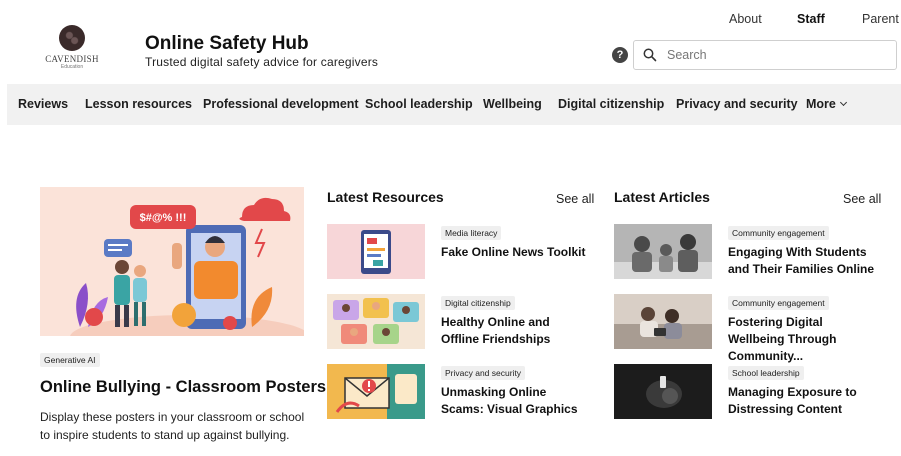 The height and width of the screenshot is (456, 901). I want to click on nav-item-professional-development: Professional development, so click(281, 104).